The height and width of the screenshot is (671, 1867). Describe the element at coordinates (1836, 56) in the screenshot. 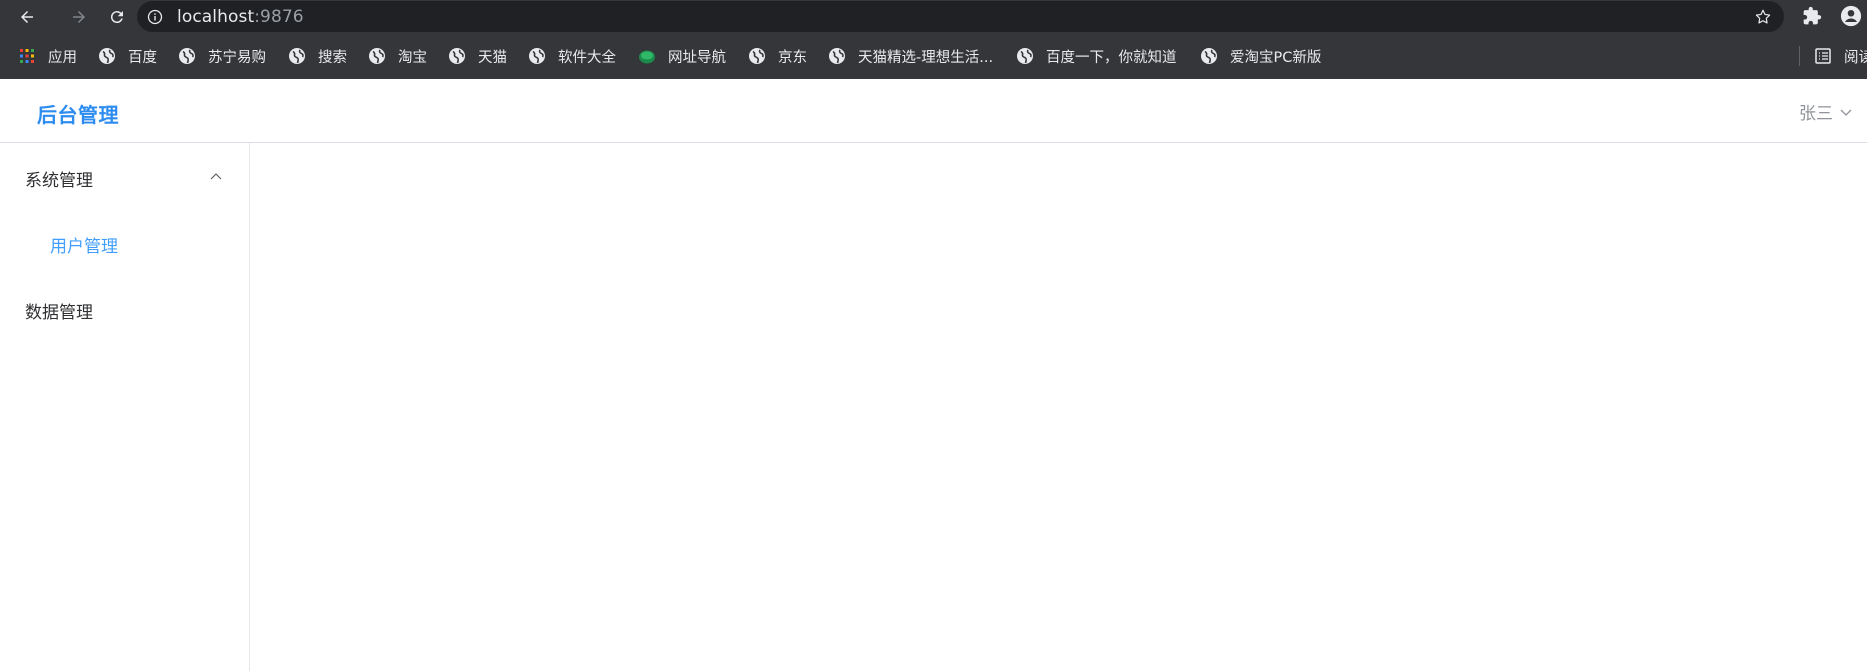

I see `bookmark-reading-list: 阅读` at that location.